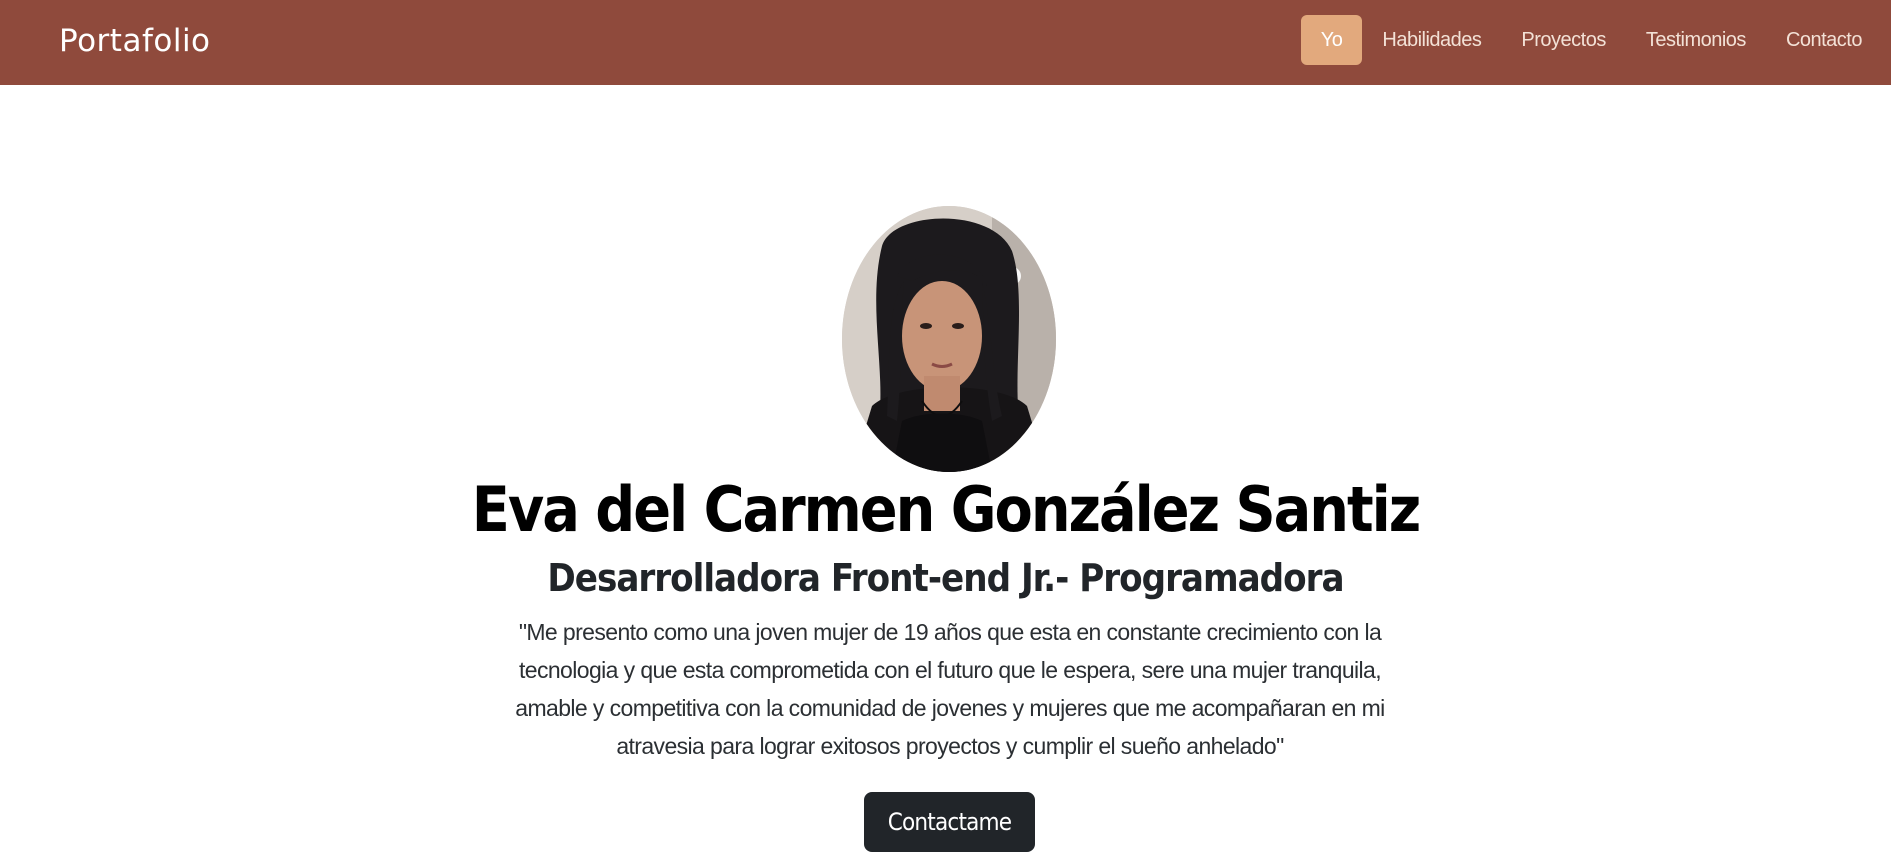 This screenshot has height=857, width=1891. What do you see at coordinates (1563, 40) in the screenshot?
I see `nav-link-proyectos: Proyectos` at bounding box center [1563, 40].